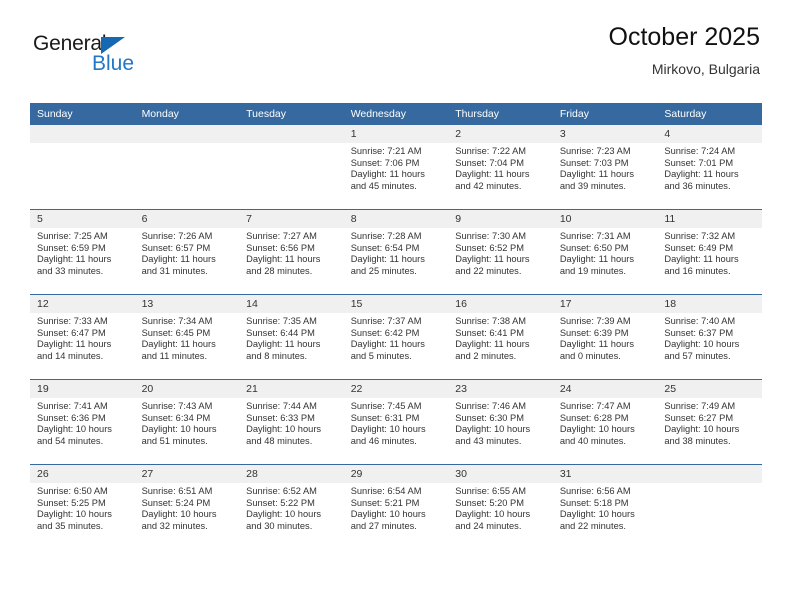 The height and width of the screenshot is (612, 792). Describe the element at coordinates (709, 134) in the screenshot. I see `day-number: 4` at that location.